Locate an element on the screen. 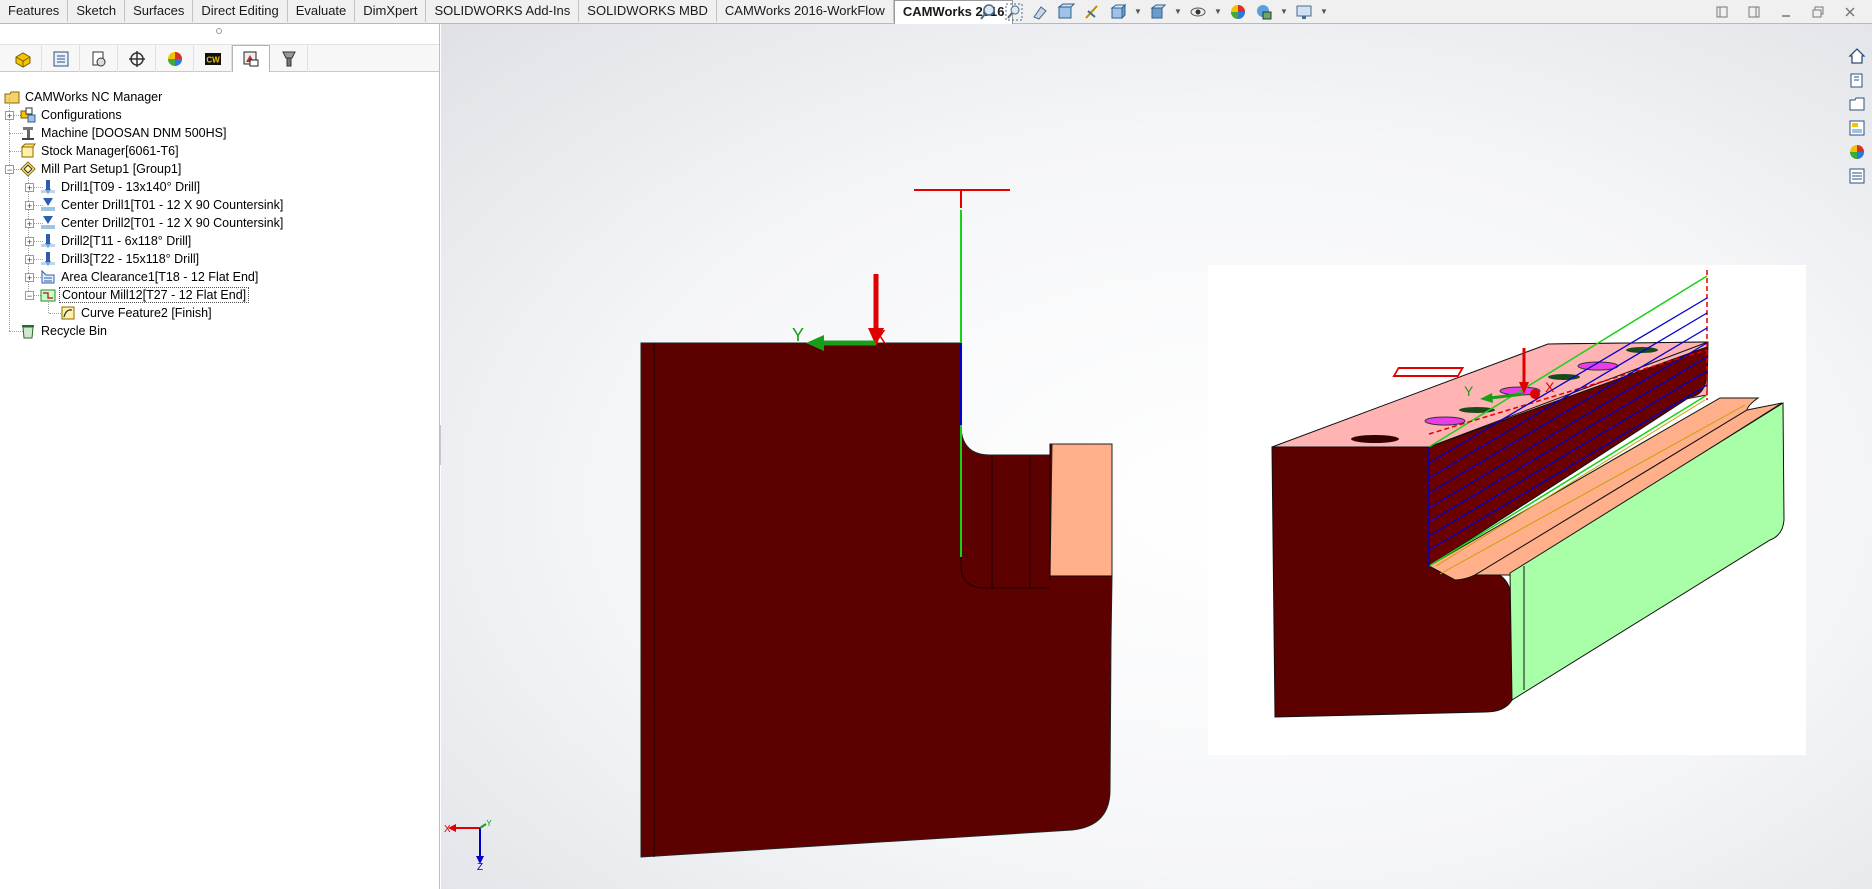 The height and width of the screenshot is (889, 1872). display-style-dropdown-icon: ▼ is located at coordinates (1178, 12).